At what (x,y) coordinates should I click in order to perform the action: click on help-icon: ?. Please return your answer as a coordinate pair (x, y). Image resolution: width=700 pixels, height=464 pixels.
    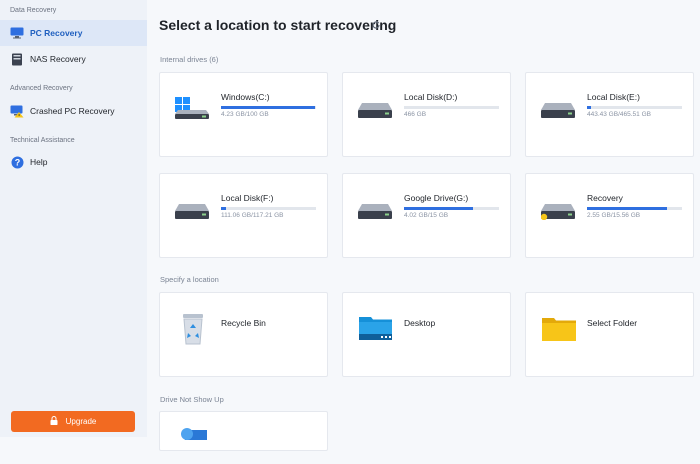
    Looking at the image, I should click on (17, 162).